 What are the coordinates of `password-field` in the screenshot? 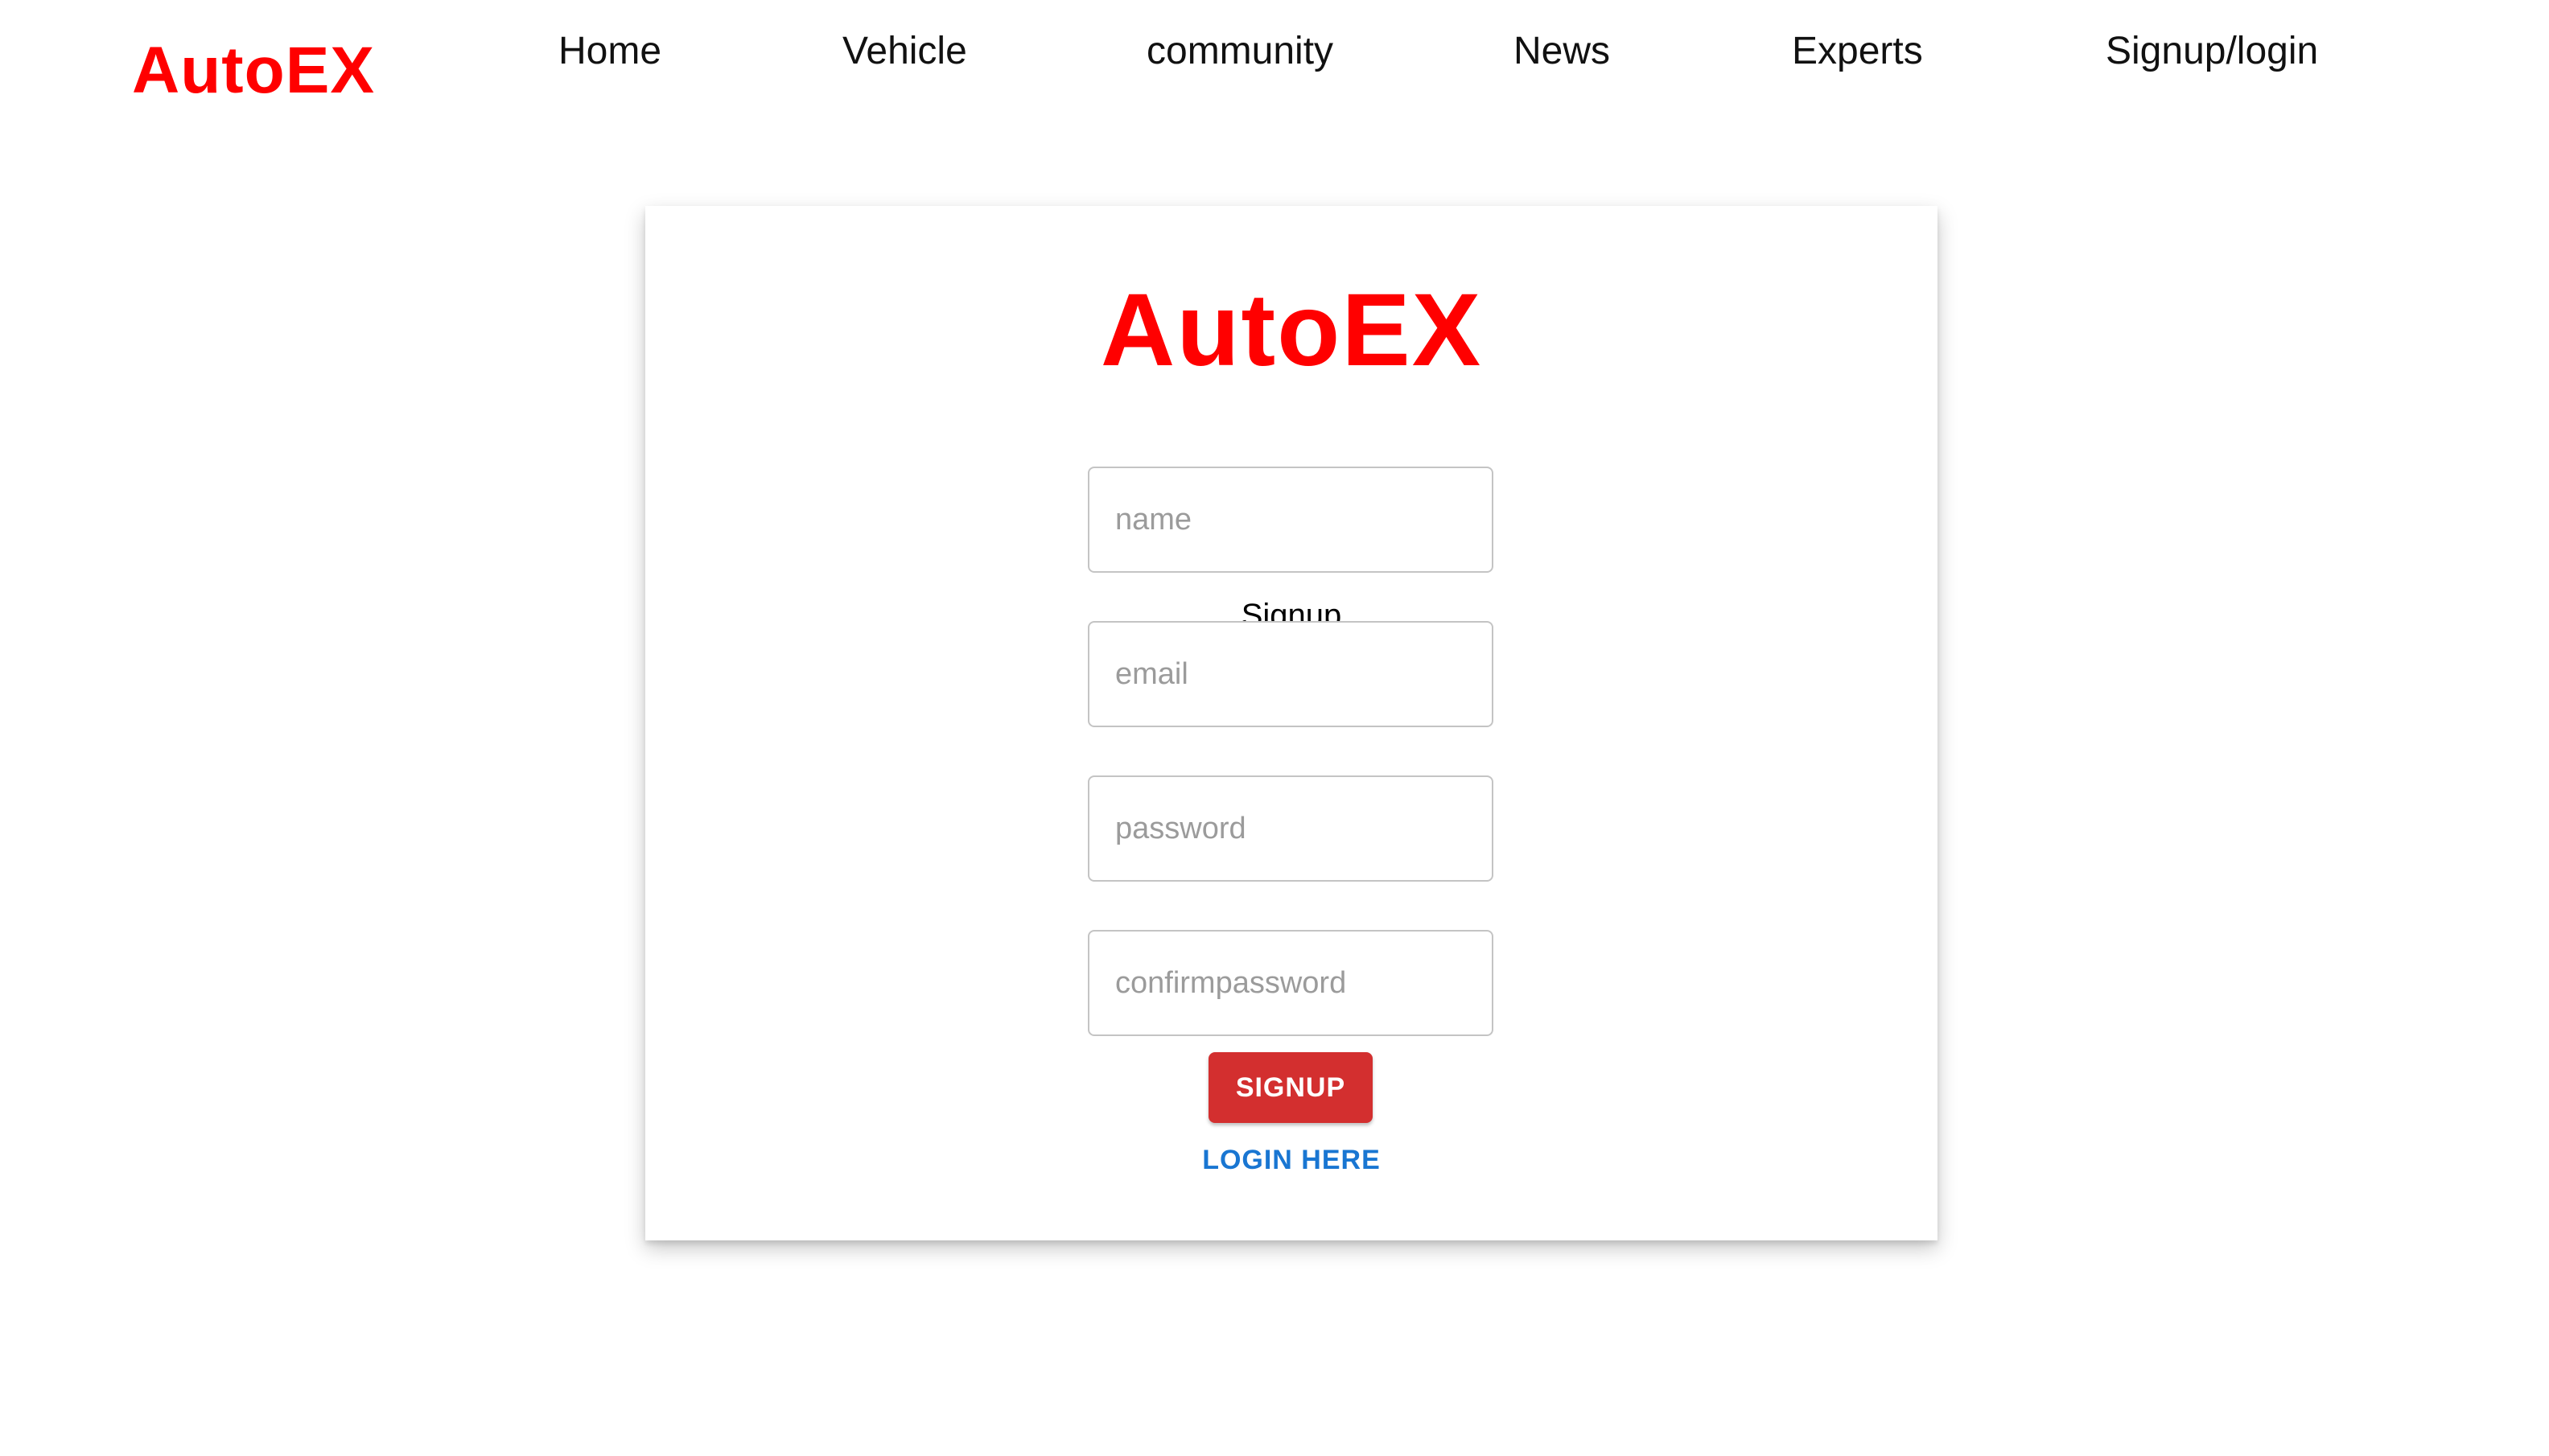 It's located at (1290, 828).